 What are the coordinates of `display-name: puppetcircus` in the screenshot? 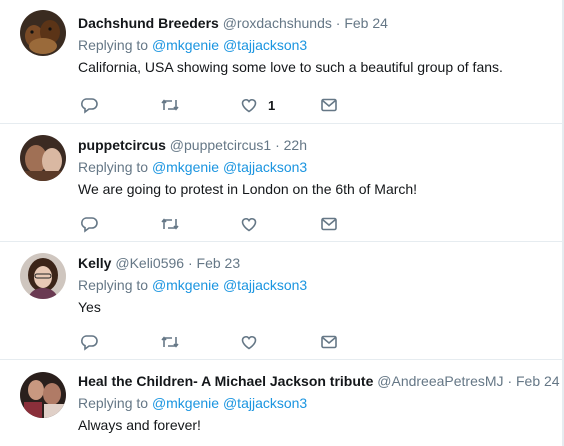 It's located at (122, 145).